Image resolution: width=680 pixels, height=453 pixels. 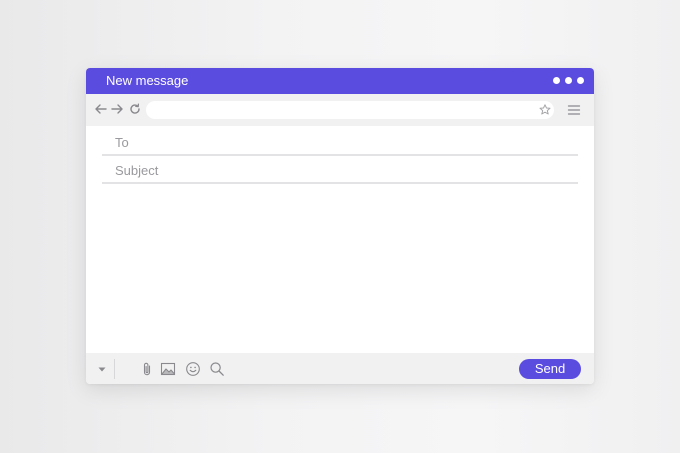 What do you see at coordinates (340, 81) in the screenshot?
I see `title-bar: New message` at bounding box center [340, 81].